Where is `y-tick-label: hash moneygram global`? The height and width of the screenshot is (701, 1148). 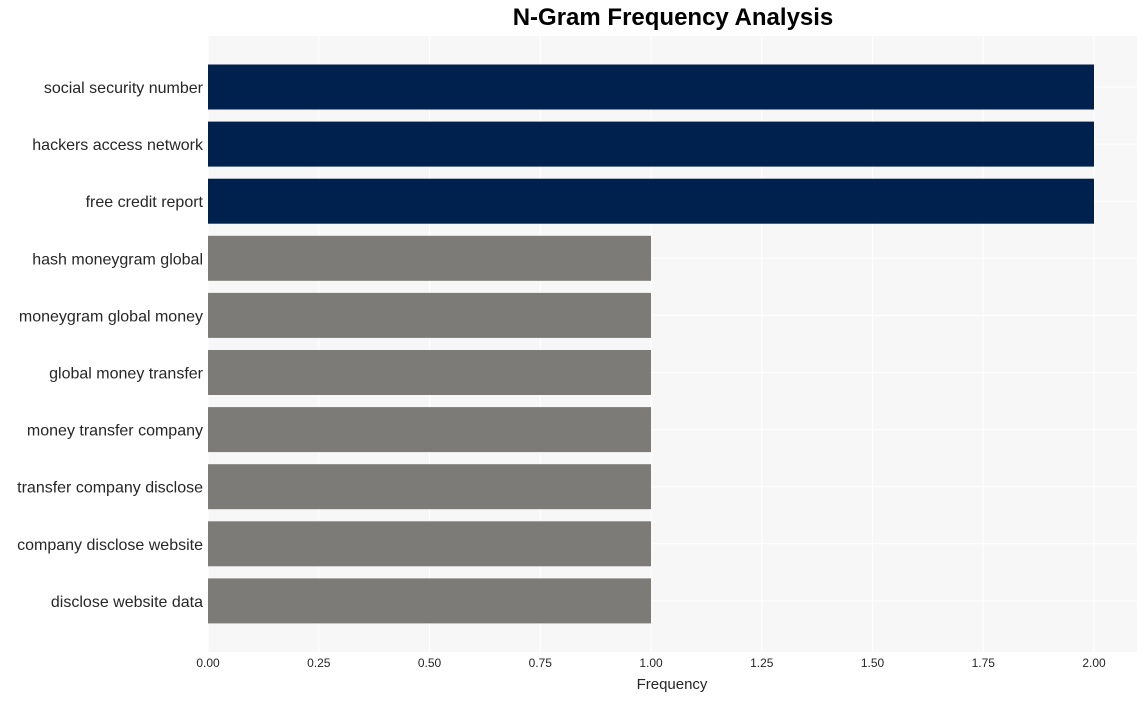
y-tick-label: hash moneygram global is located at coordinates (117, 259).